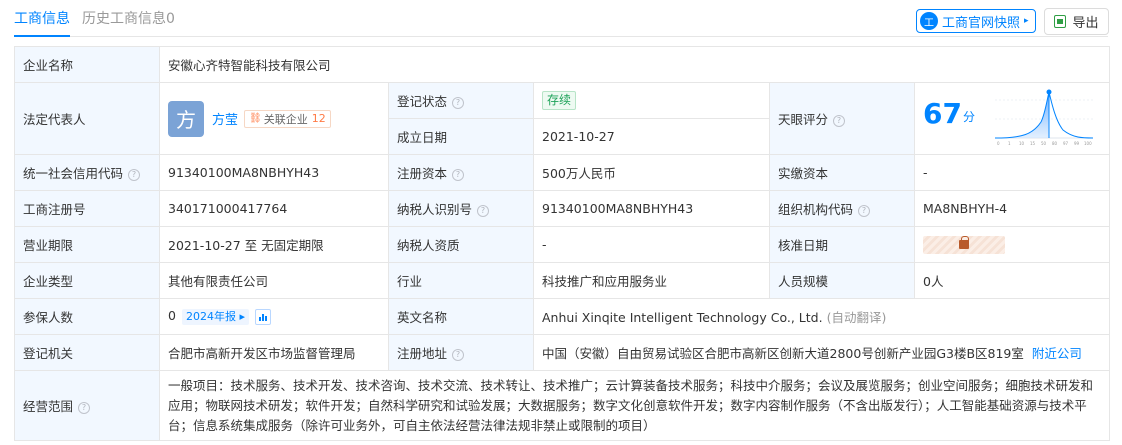 This screenshot has width=1122, height=445. Describe the element at coordinates (1033, 143) in the screenshot. I see `axis-tick: 15` at that location.